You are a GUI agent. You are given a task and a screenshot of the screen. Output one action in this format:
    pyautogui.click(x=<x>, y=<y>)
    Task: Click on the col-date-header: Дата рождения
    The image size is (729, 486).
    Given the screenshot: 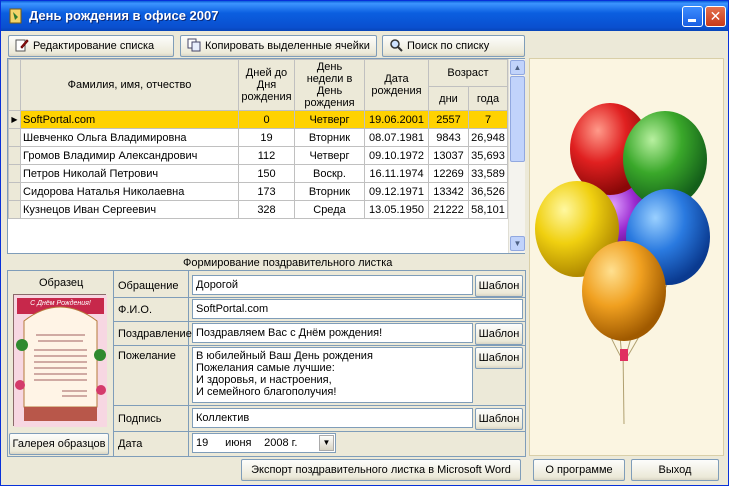 What is the action you would take?
    pyautogui.click(x=396, y=85)
    